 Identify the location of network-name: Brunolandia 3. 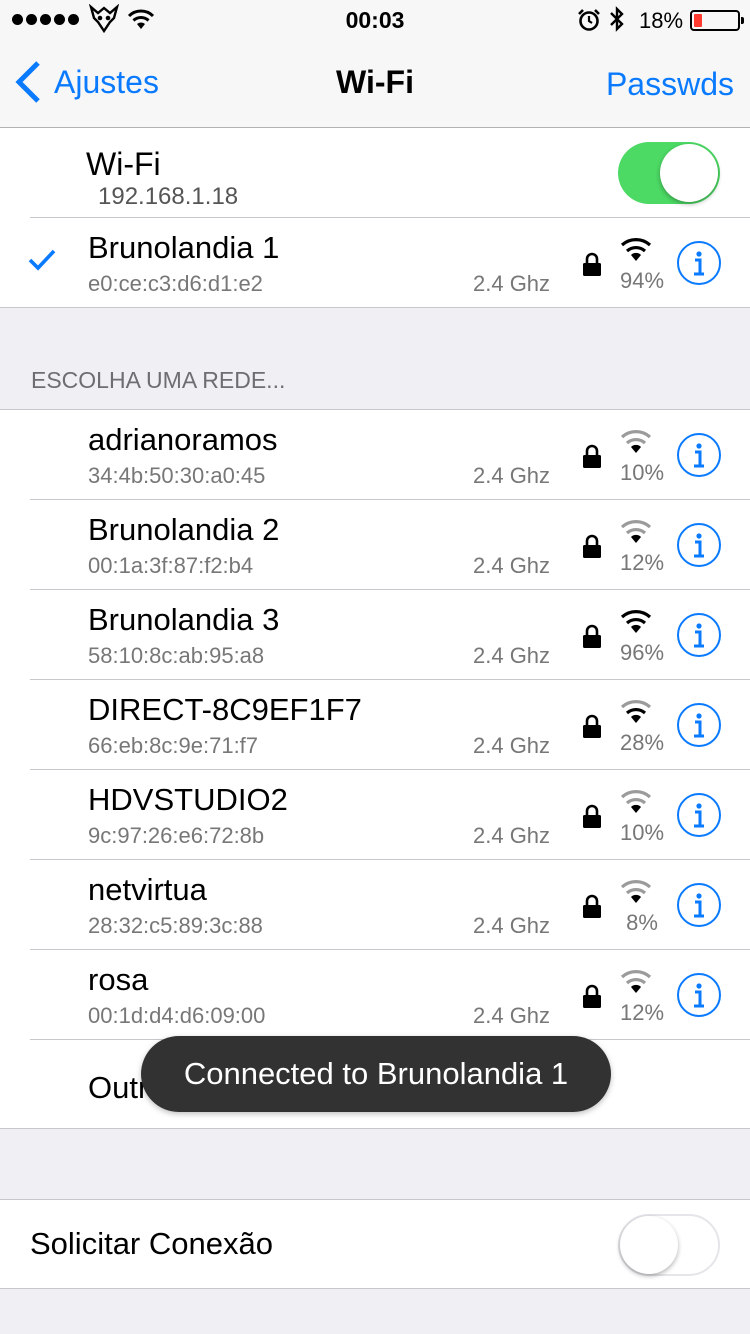
(184, 619).